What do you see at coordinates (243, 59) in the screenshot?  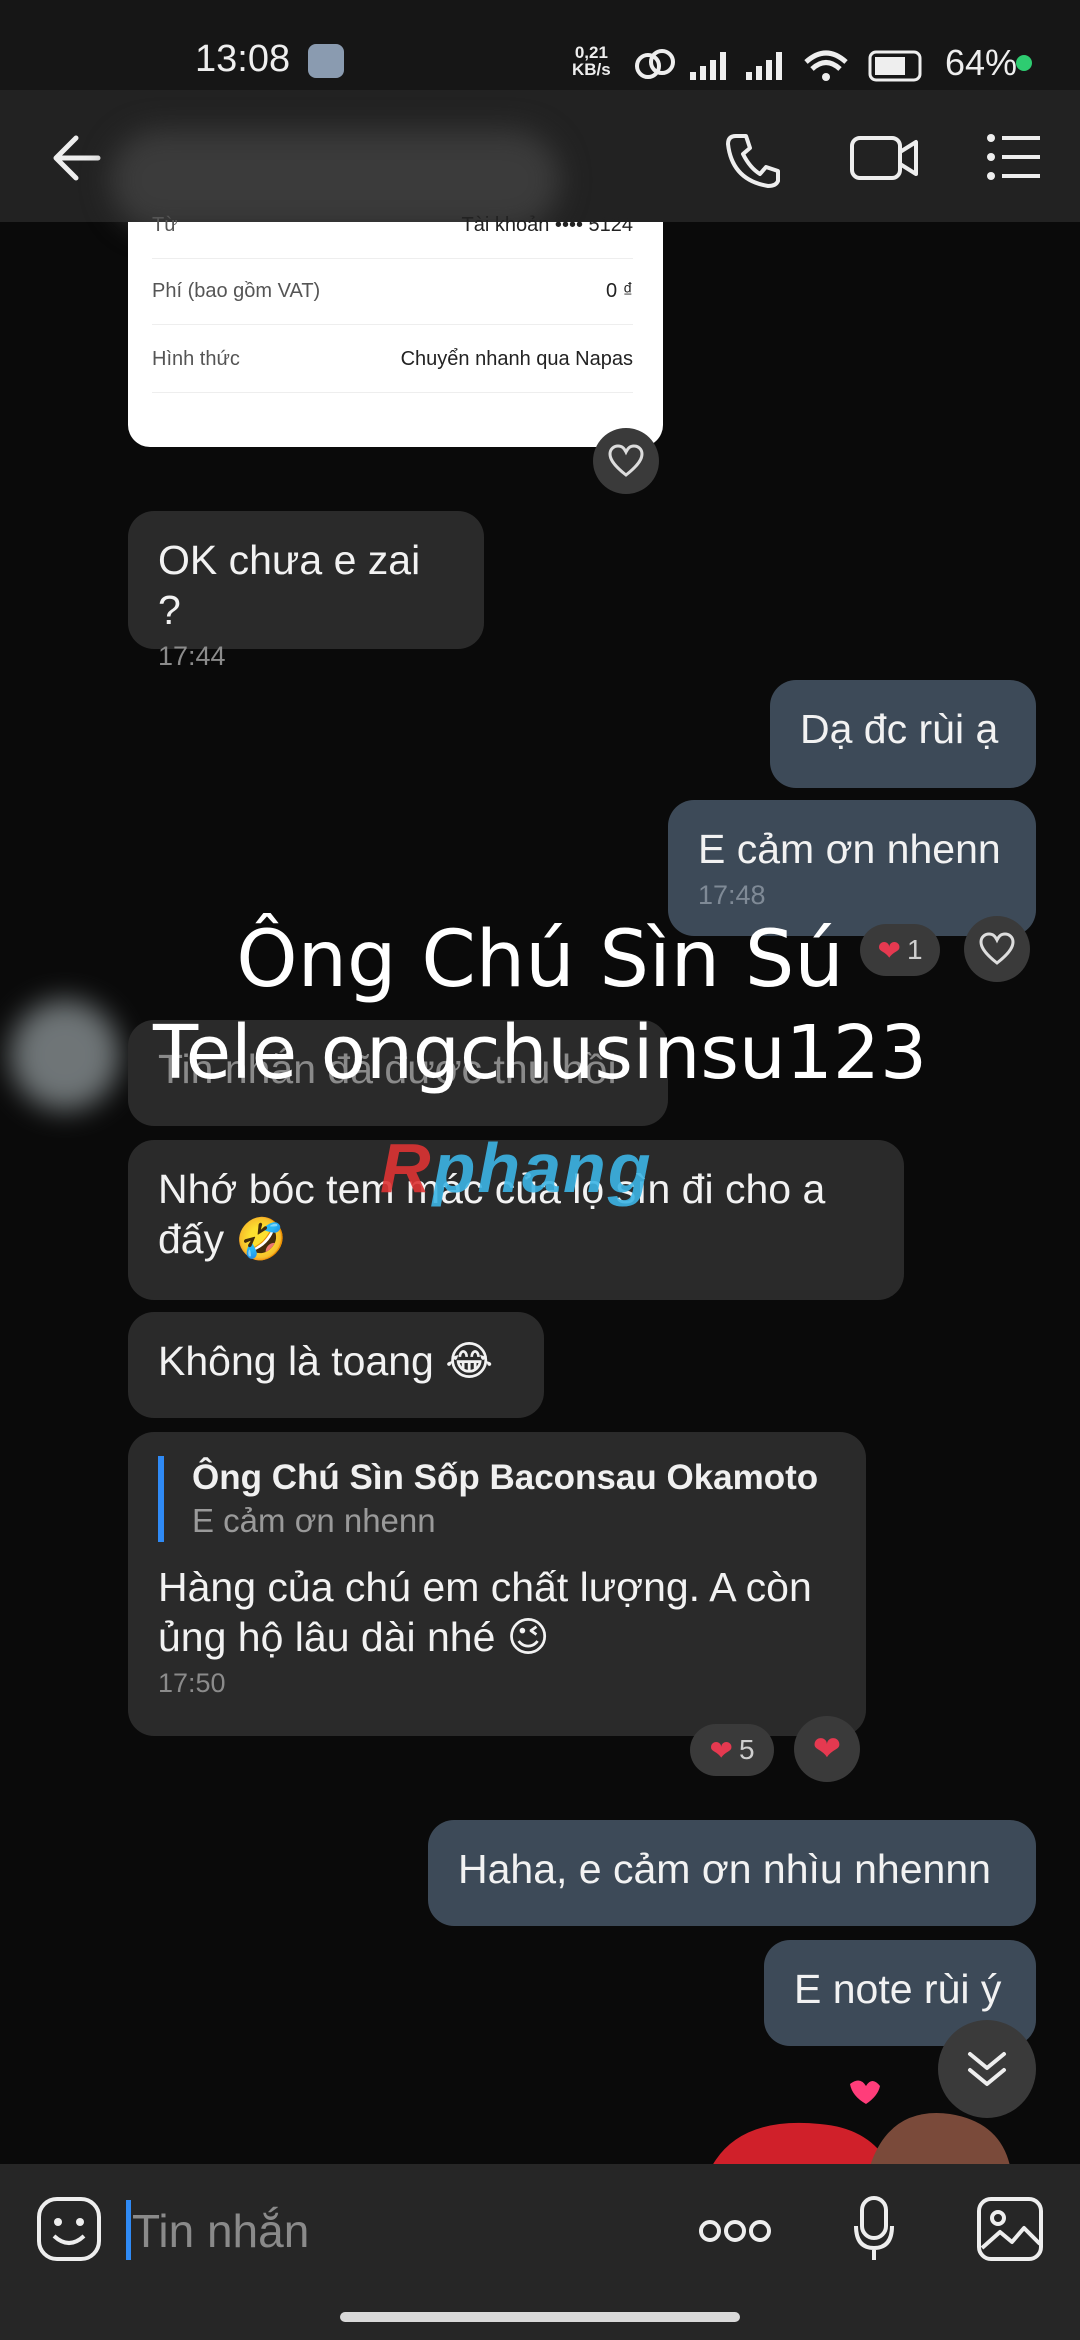 I see `status-time: 13:08` at bounding box center [243, 59].